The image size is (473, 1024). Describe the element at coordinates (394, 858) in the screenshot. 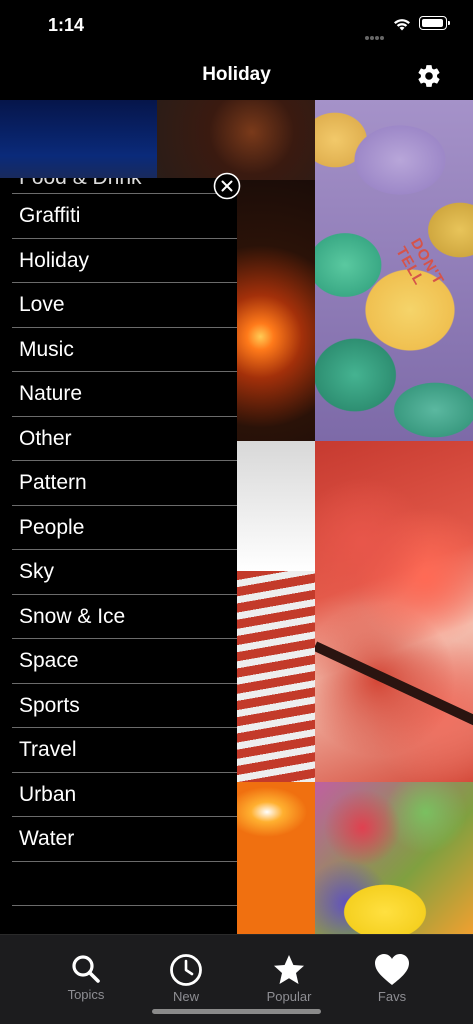

I see `photo-chick` at that location.